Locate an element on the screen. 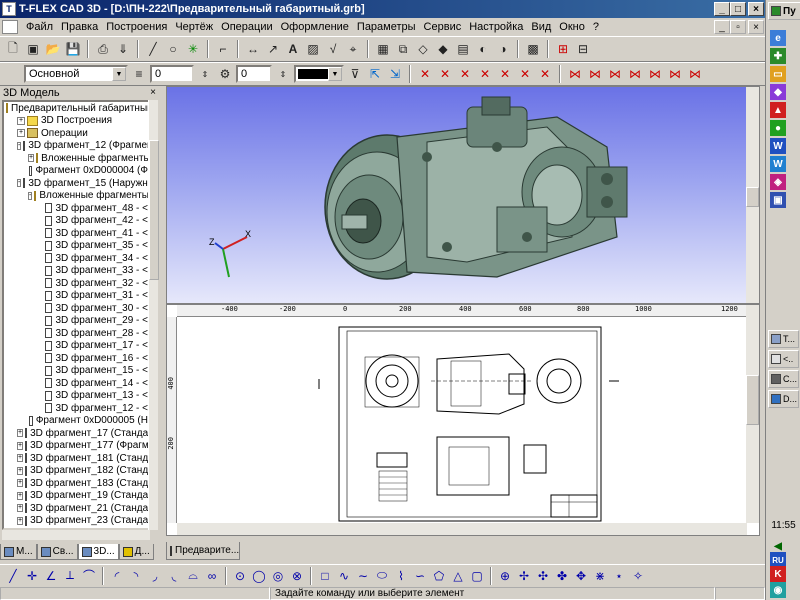 This screenshot has width=800, height=600. grid-5-icon: ⋈ is located at coordinates (655, 74).